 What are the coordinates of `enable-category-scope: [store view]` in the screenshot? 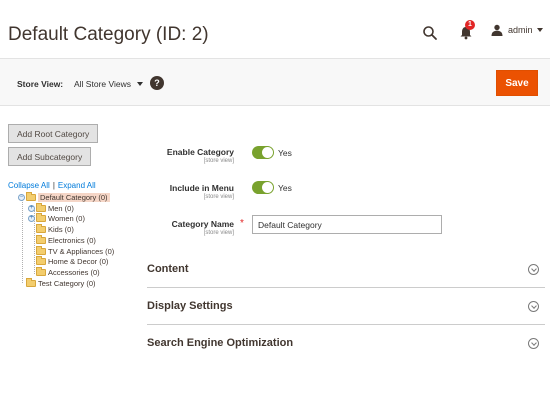 It's located at (218, 161).